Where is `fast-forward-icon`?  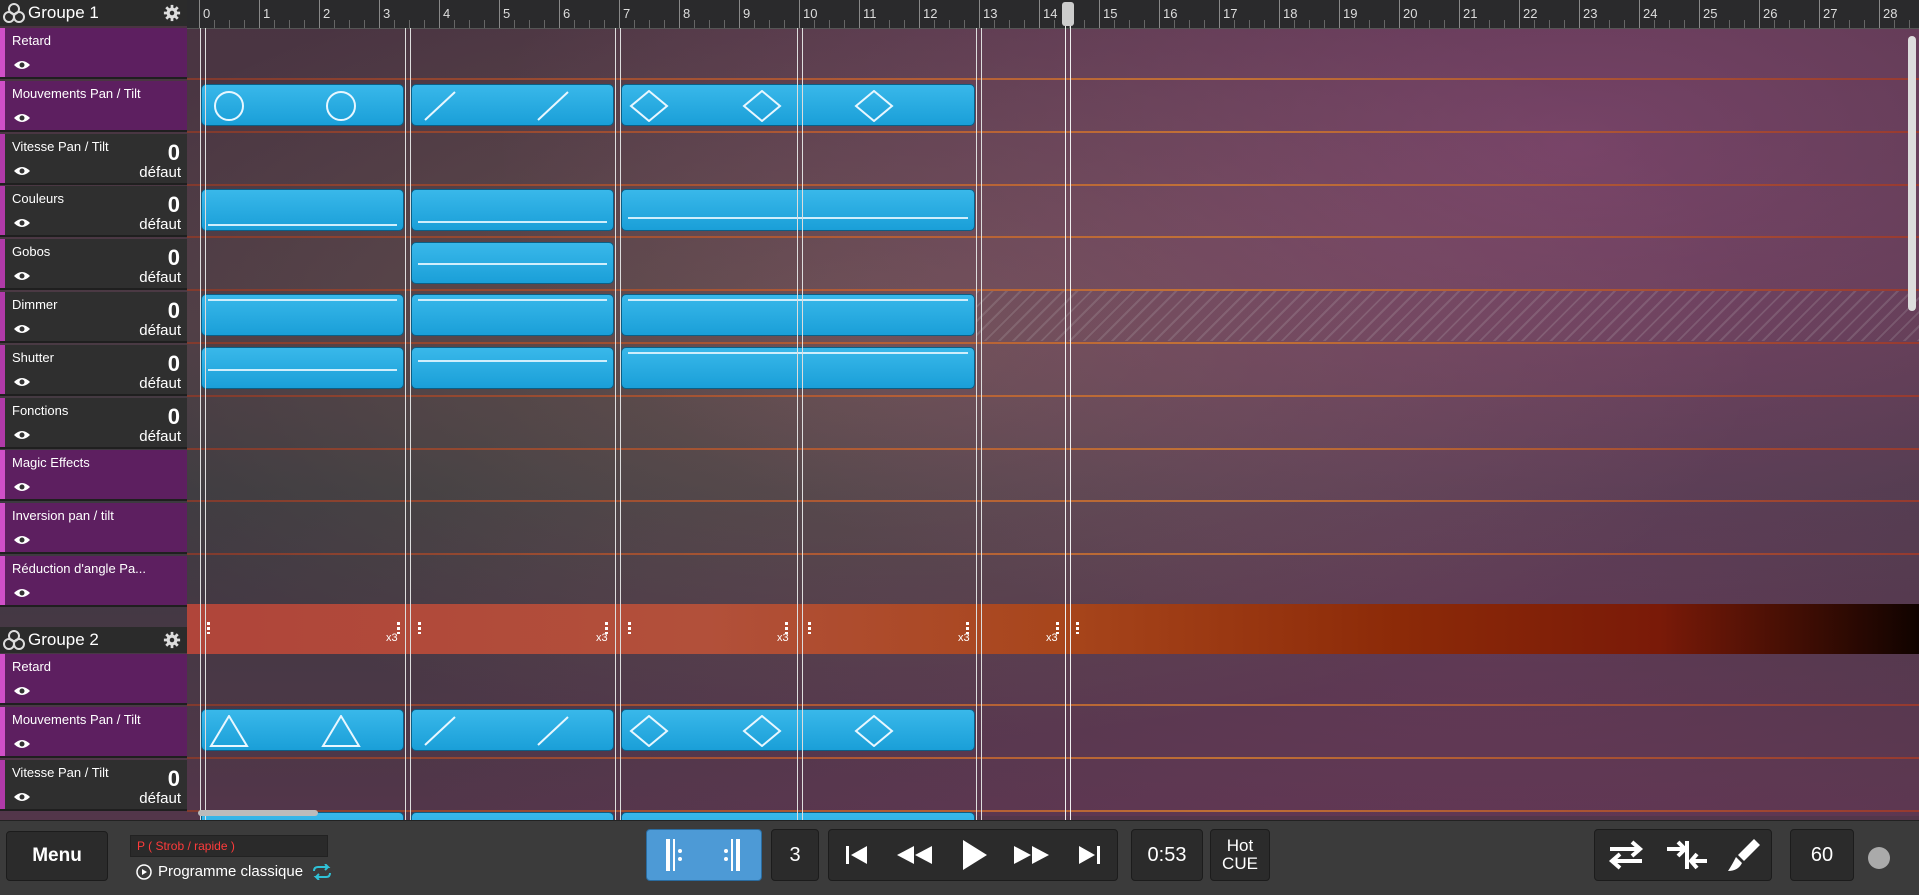 fast-forward-icon is located at coordinates (1031, 855).